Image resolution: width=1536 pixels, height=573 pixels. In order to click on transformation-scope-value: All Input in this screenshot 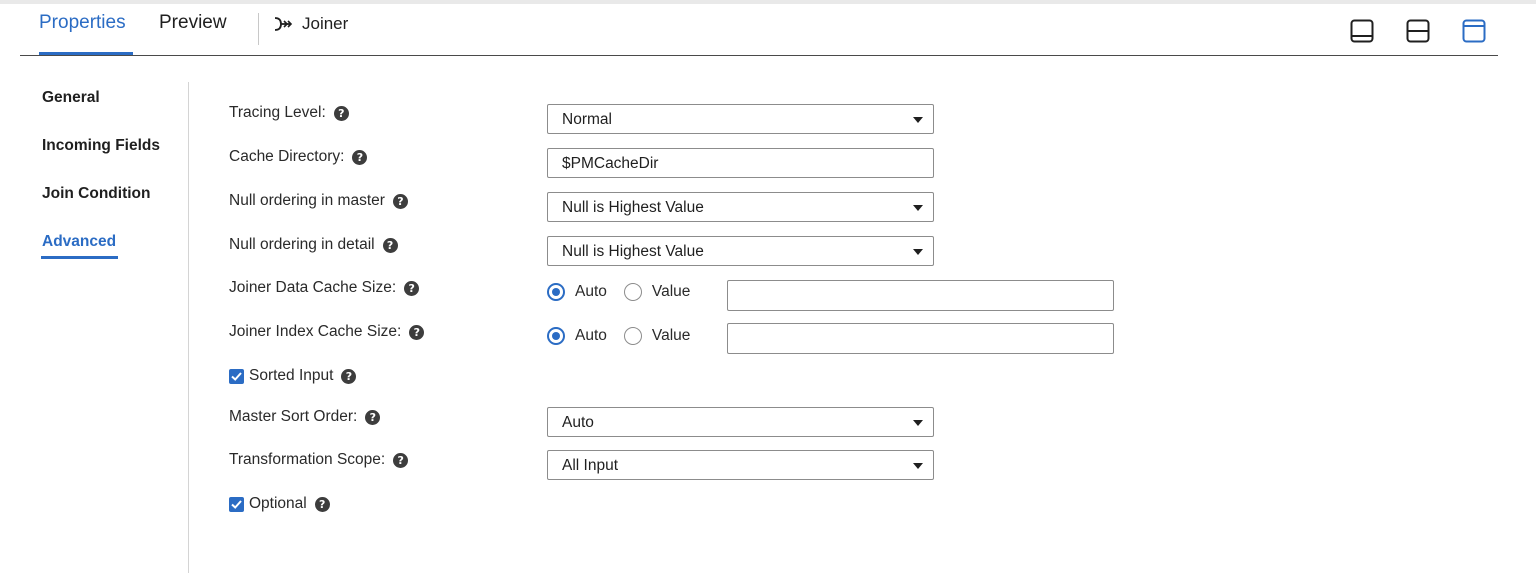, I will do `click(590, 465)`.